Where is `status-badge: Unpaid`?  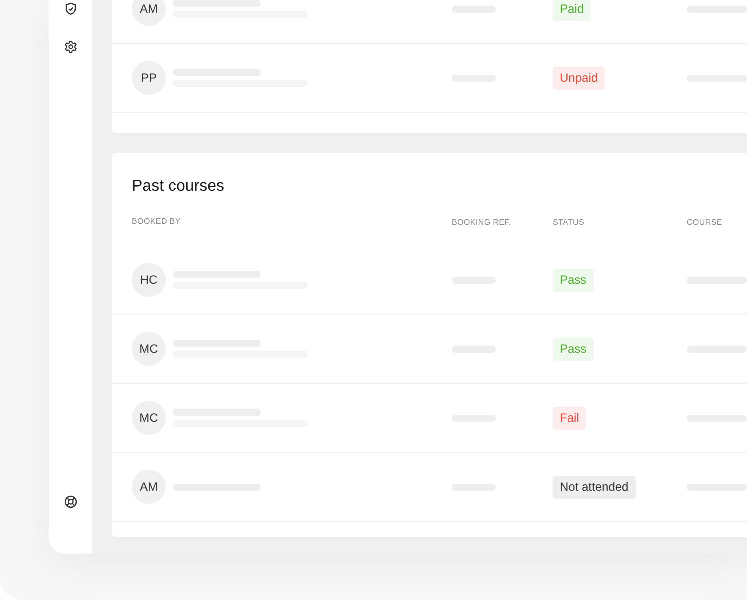 status-badge: Unpaid is located at coordinates (579, 78).